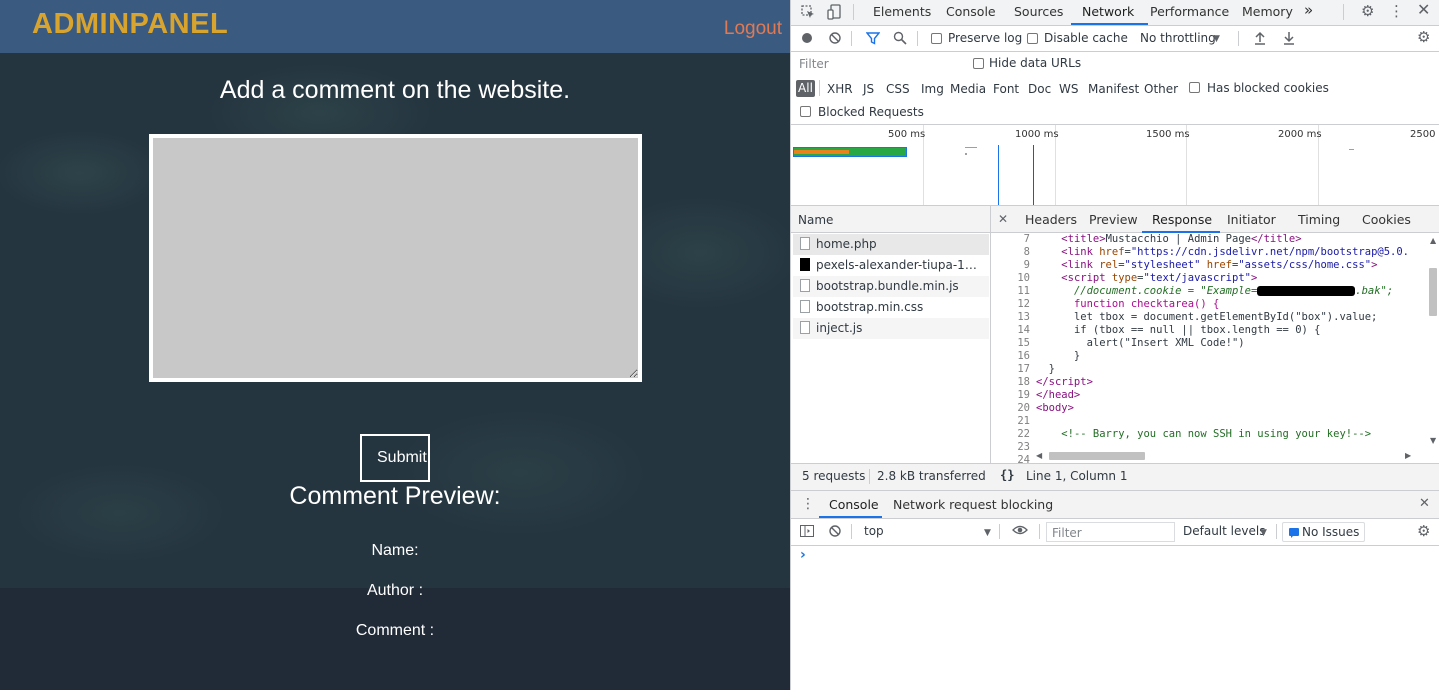  Describe the element at coordinates (870, 307) in the screenshot. I see `request-name: bootstrap.min.css` at that location.